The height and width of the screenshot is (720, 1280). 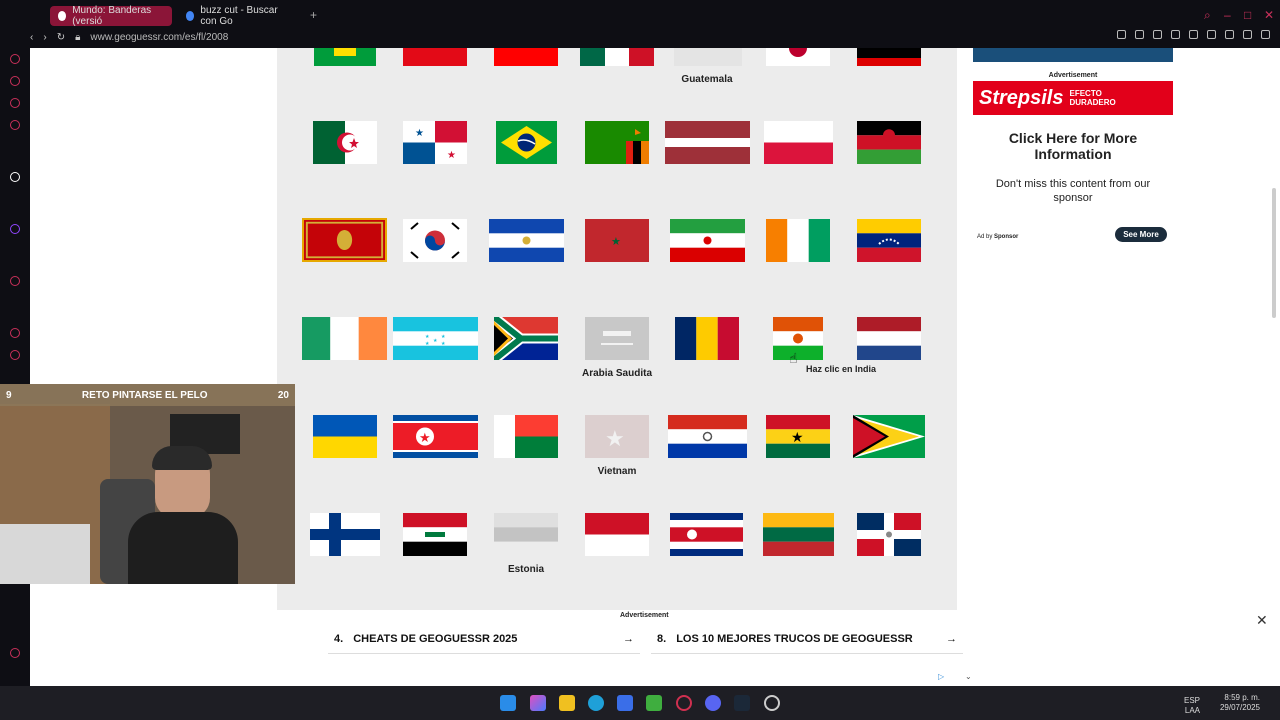 What do you see at coordinates (1262, 620) in the screenshot?
I see `close-ad-icon: ✕` at bounding box center [1262, 620].